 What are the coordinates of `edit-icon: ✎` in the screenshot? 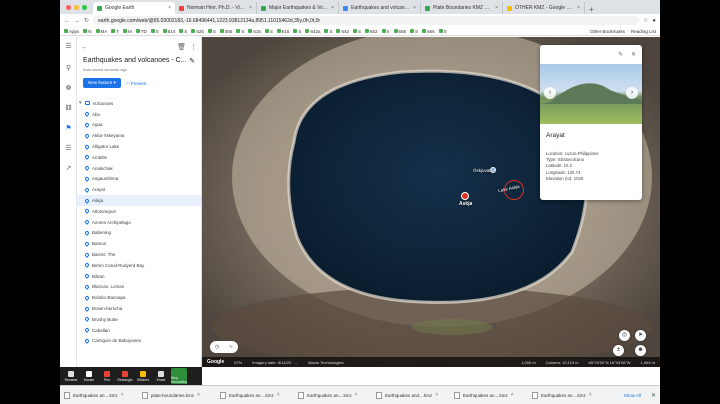 It's located at (192, 61).